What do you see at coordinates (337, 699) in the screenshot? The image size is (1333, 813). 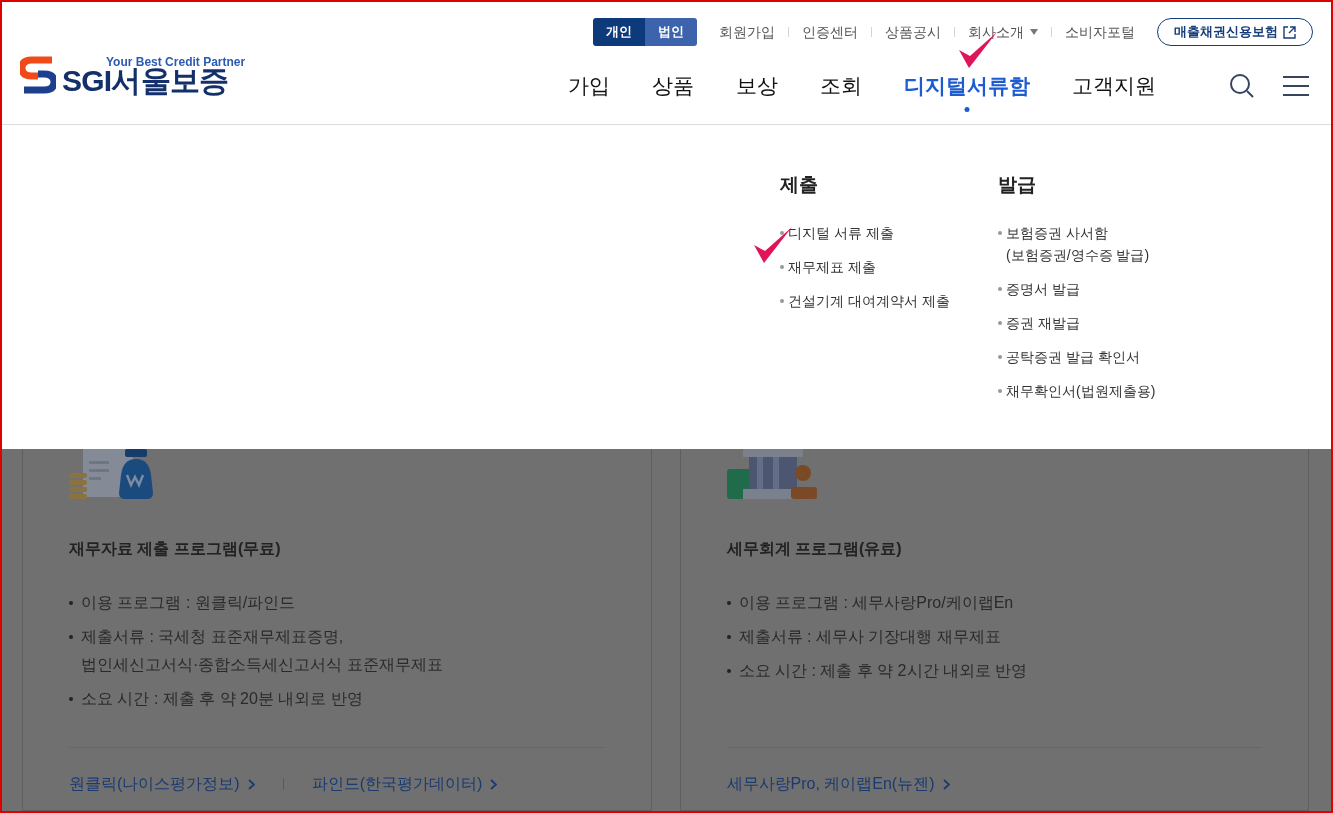 I see `card-bullet-text: 소요 시간 : 제출 후 약 20분 내외로 반영` at bounding box center [337, 699].